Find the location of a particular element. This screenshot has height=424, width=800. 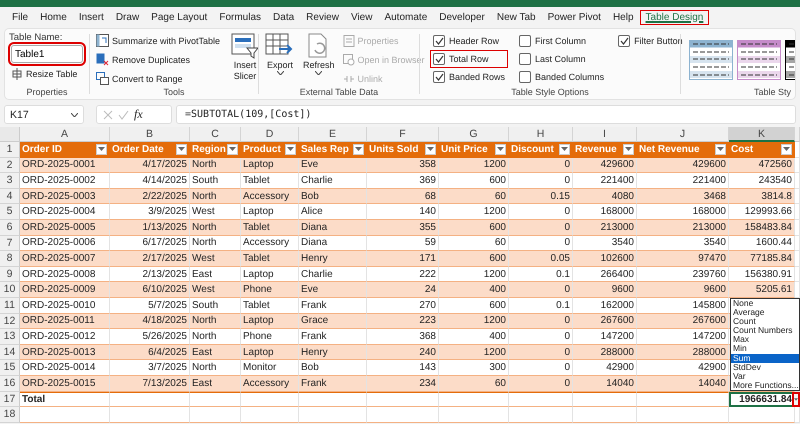

option-checkbox: Last Column is located at coordinates (562, 59).